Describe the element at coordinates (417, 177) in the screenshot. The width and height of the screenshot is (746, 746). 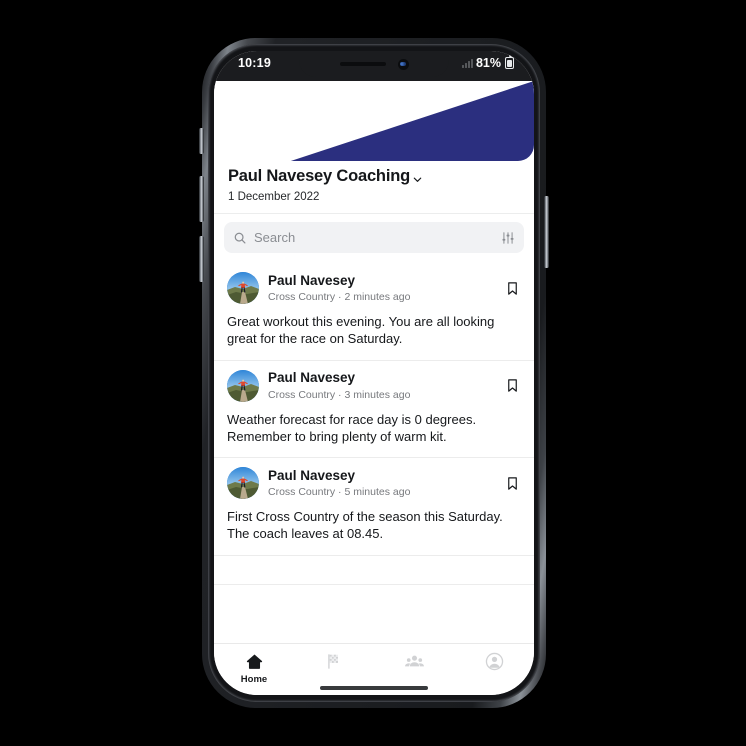
I see `chevron-down-icon` at that location.